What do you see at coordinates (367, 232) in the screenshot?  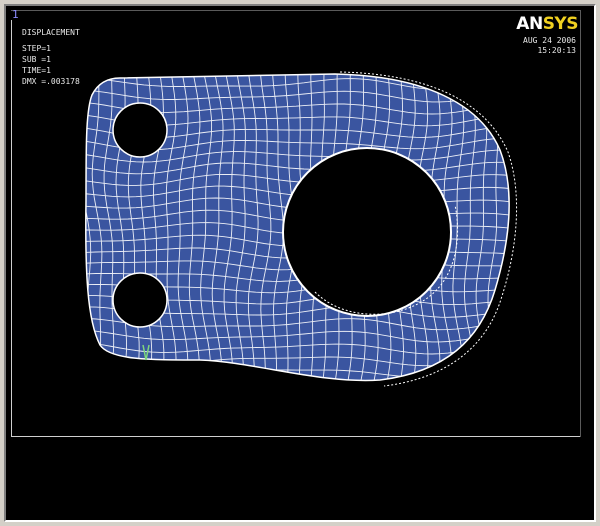 I see `main-bore-hole` at bounding box center [367, 232].